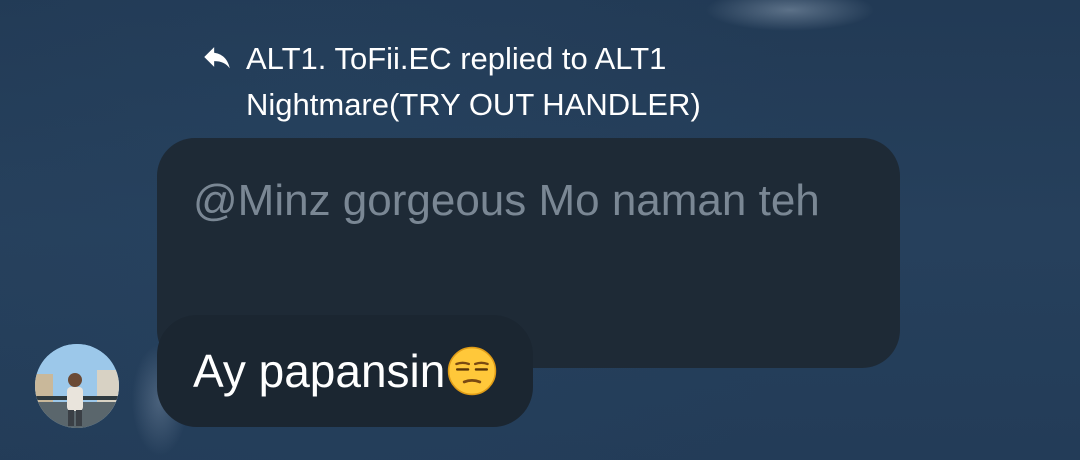 This screenshot has width=1080, height=460. I want to click on avatar, so click(77, 386).